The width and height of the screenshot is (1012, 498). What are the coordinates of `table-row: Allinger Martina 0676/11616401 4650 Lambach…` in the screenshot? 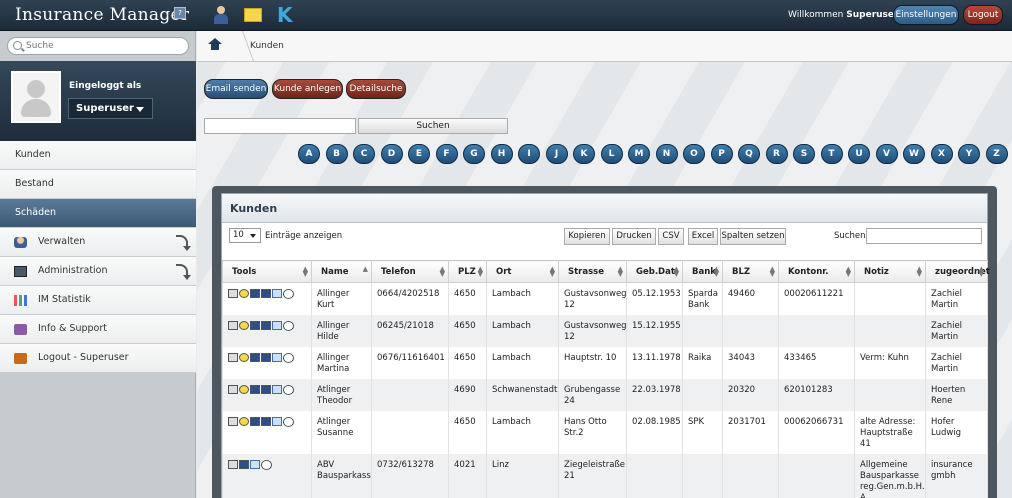 It's located at (605, 363).